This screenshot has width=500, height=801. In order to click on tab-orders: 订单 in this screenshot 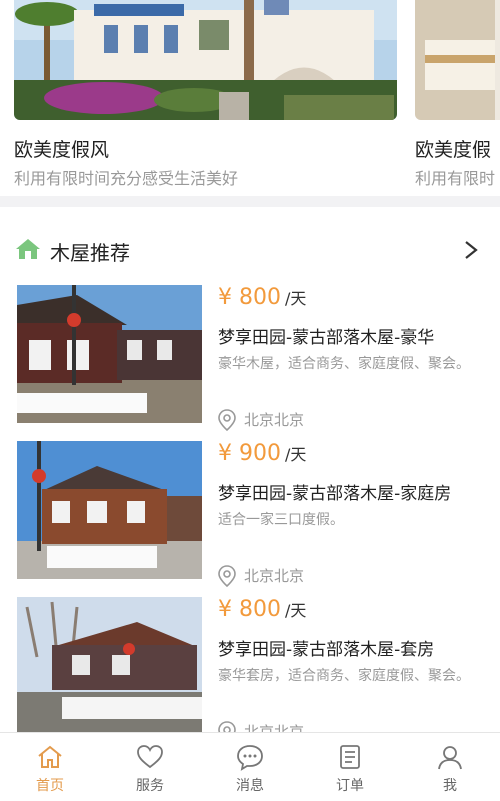, I will do `click(350, 767)`.